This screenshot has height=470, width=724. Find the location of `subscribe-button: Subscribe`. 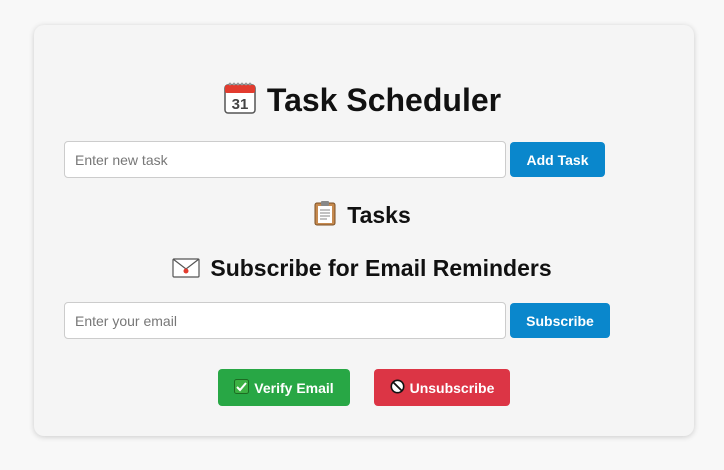

subscribe-button: Subscribe is located at coordinates (560, 320).